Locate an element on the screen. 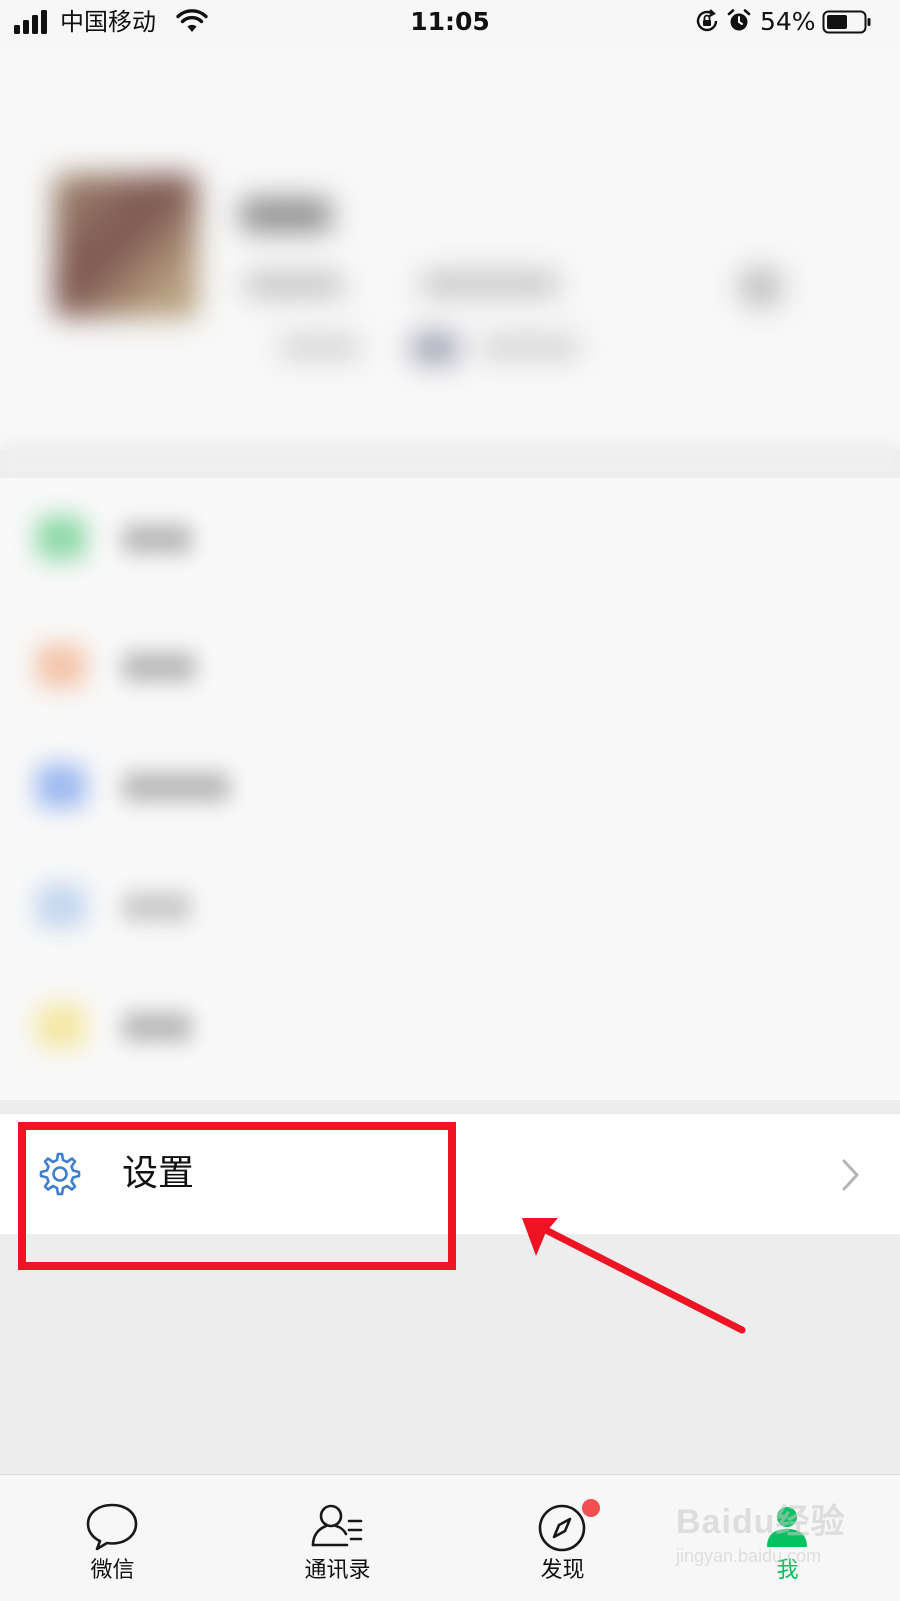 The image size is (900, 1601). divider is located at coordinates (450, 460).